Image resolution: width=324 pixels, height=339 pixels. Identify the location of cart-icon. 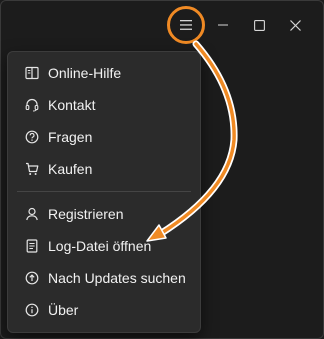
(32, 169).